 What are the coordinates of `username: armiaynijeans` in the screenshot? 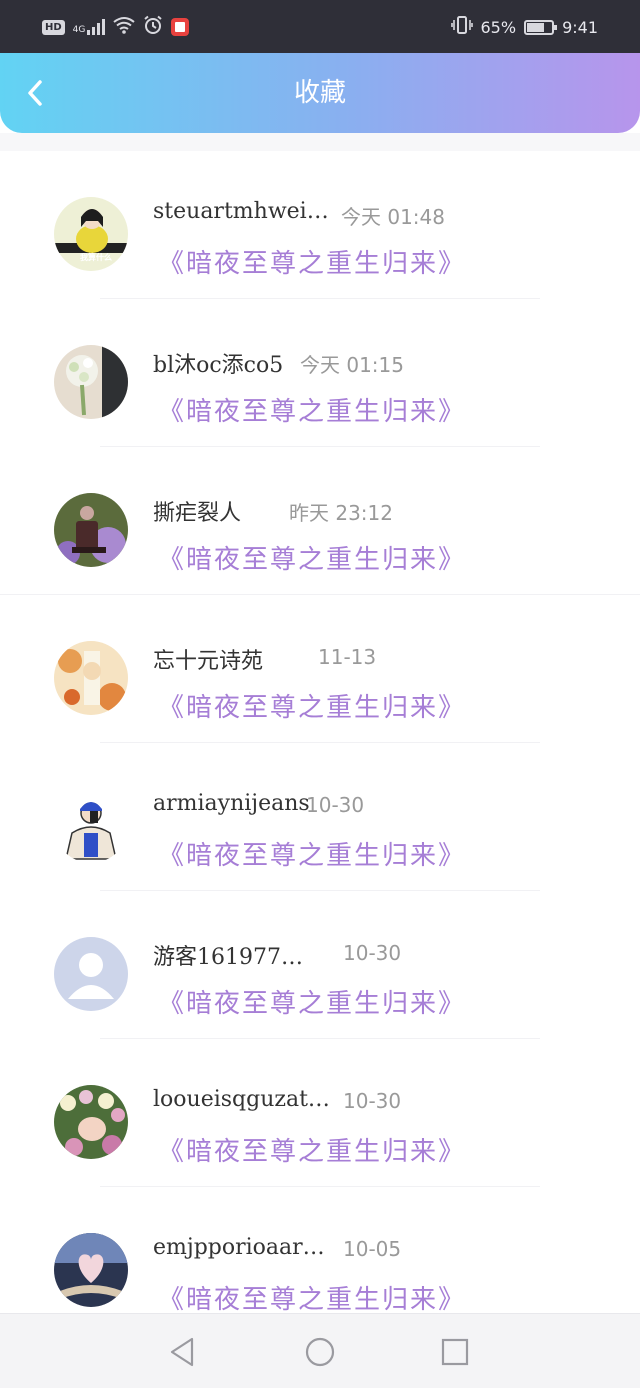 It's located at (231, 803).